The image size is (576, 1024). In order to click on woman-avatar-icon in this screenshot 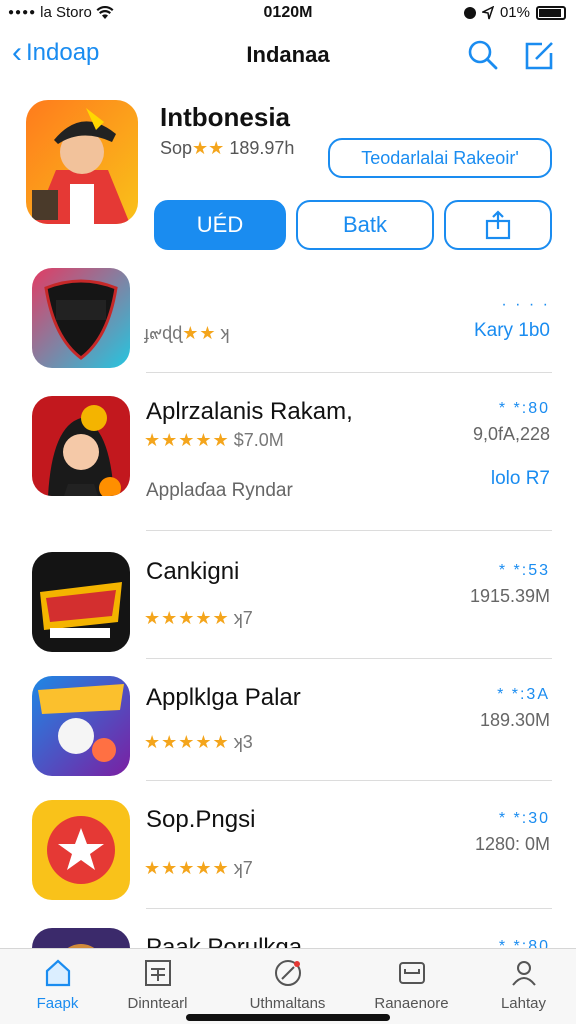, I will do `click(81, 446)`.